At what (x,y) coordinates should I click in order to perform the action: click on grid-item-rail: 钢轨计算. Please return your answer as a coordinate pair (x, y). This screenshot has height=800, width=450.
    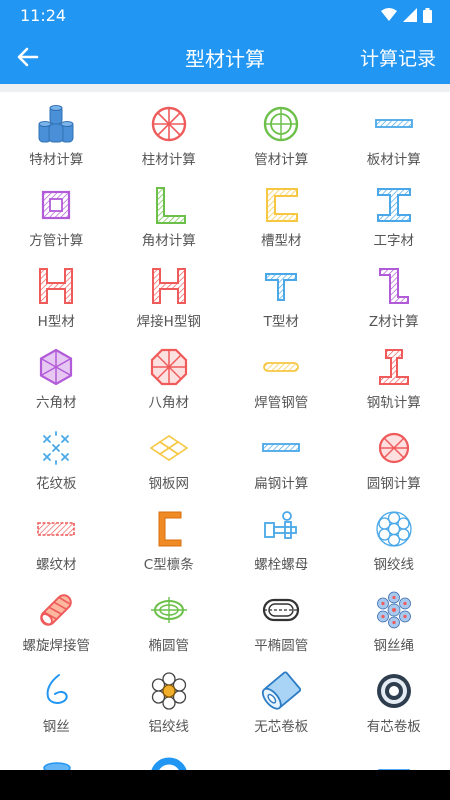
    Looking at the image, I should click on (394, 387).